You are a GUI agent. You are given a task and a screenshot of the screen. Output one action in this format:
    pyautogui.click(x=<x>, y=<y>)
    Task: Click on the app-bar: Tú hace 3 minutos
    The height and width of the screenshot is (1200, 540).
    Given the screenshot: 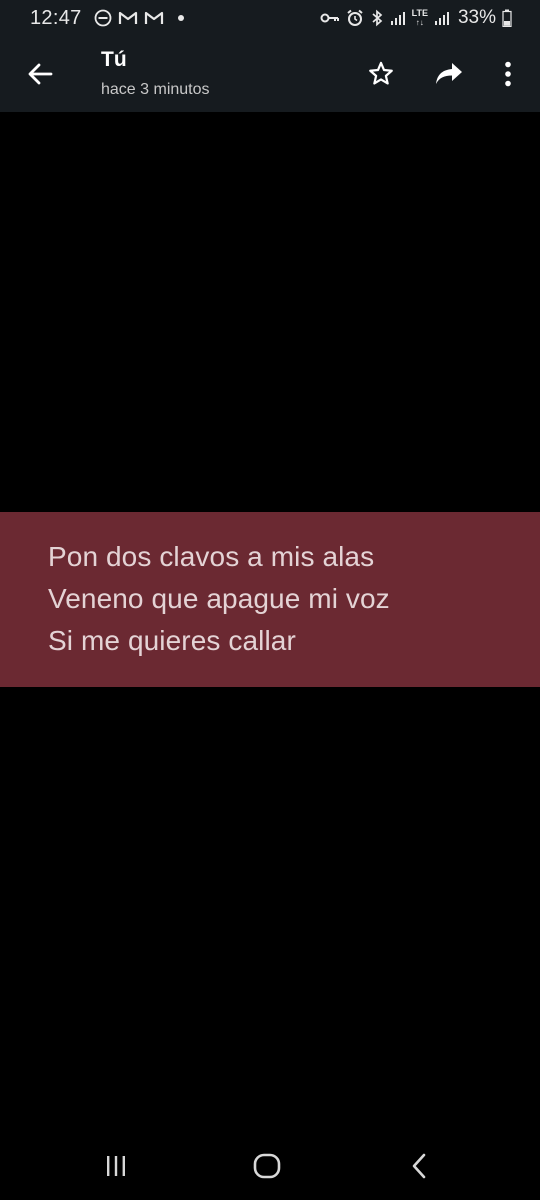 What is the action you would take?
    pyautogui.click(x=270, y=74)
    